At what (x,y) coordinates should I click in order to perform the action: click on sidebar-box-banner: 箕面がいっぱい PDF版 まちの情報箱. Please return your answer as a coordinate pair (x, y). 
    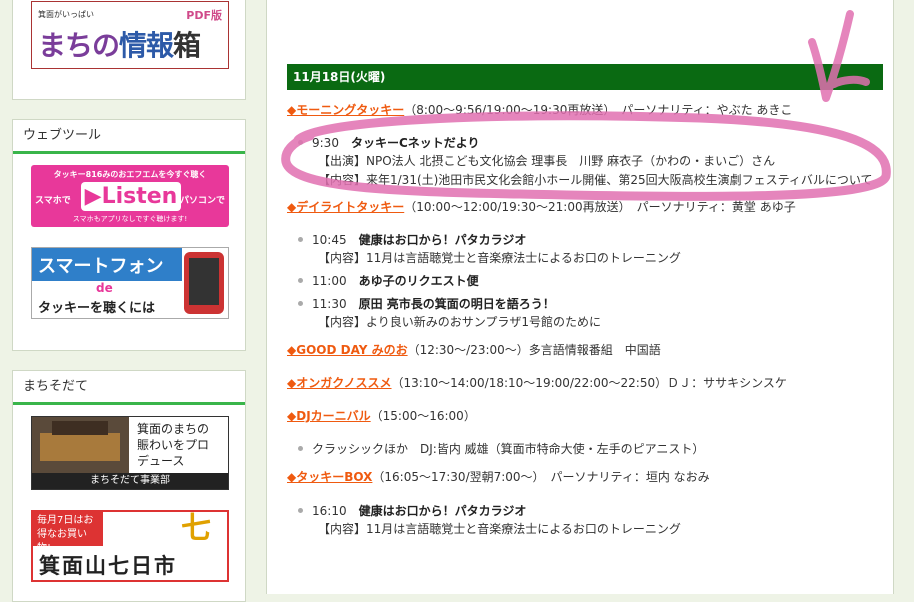
    Looking at the image, I should click on (129, 50).